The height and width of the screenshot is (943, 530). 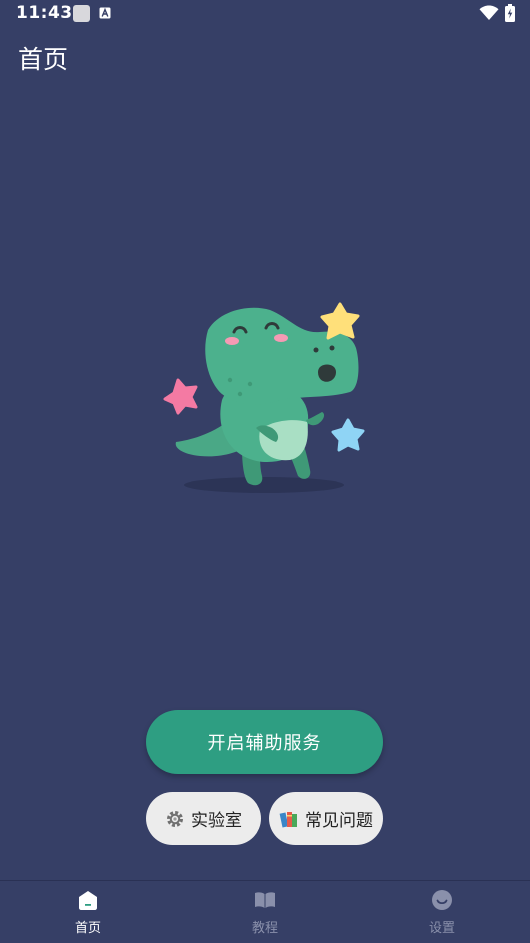 I want to click on home-icon, so click(x=88, y=900).